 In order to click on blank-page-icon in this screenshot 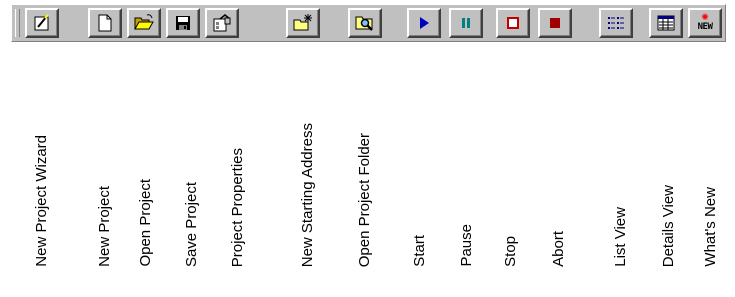, I will do `click(105, 23)`.